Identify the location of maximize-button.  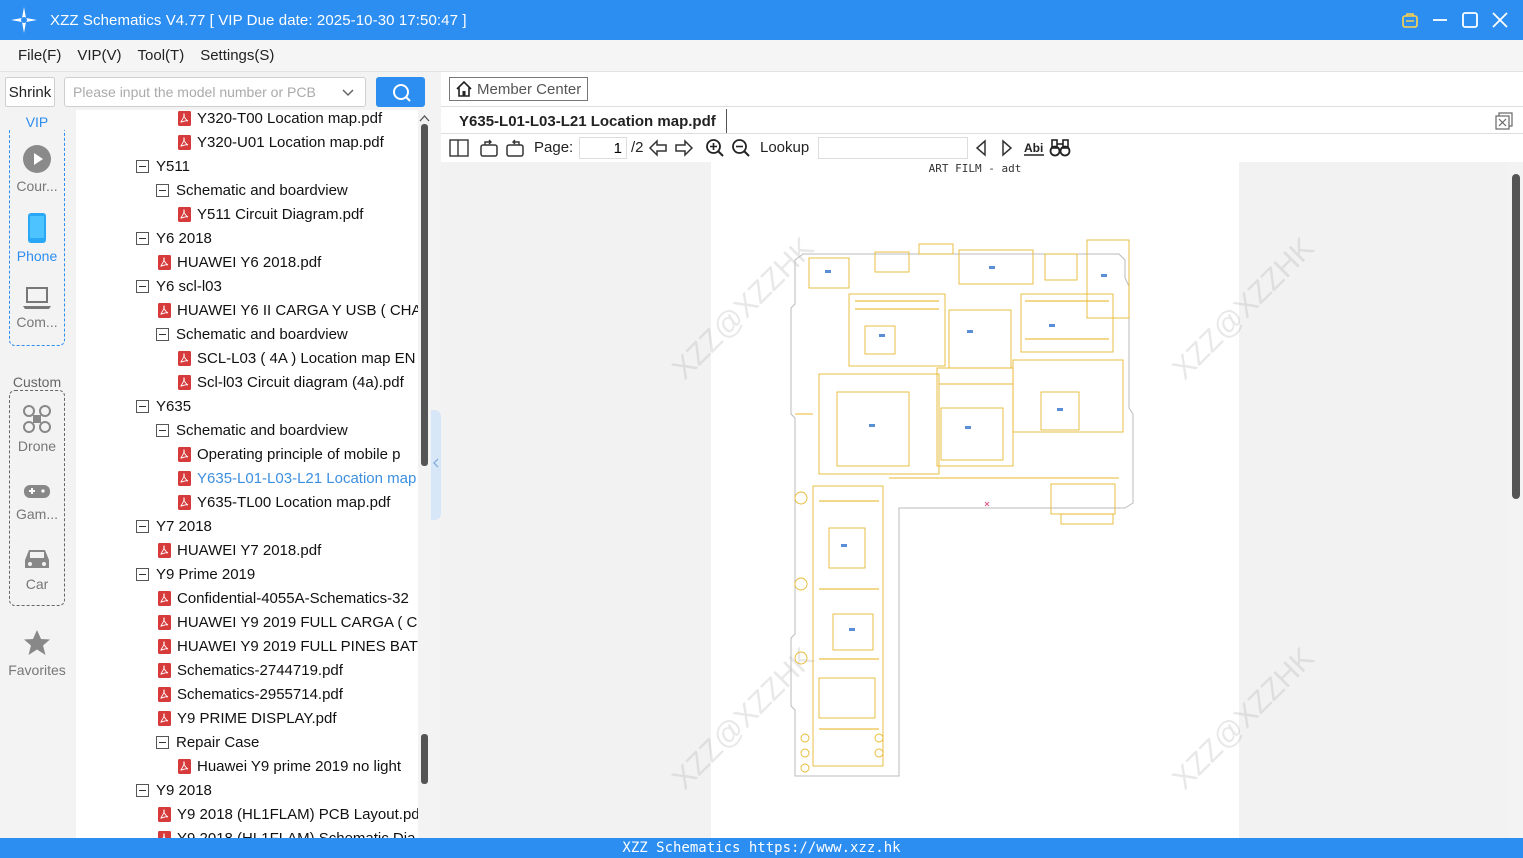
(1470, 20).